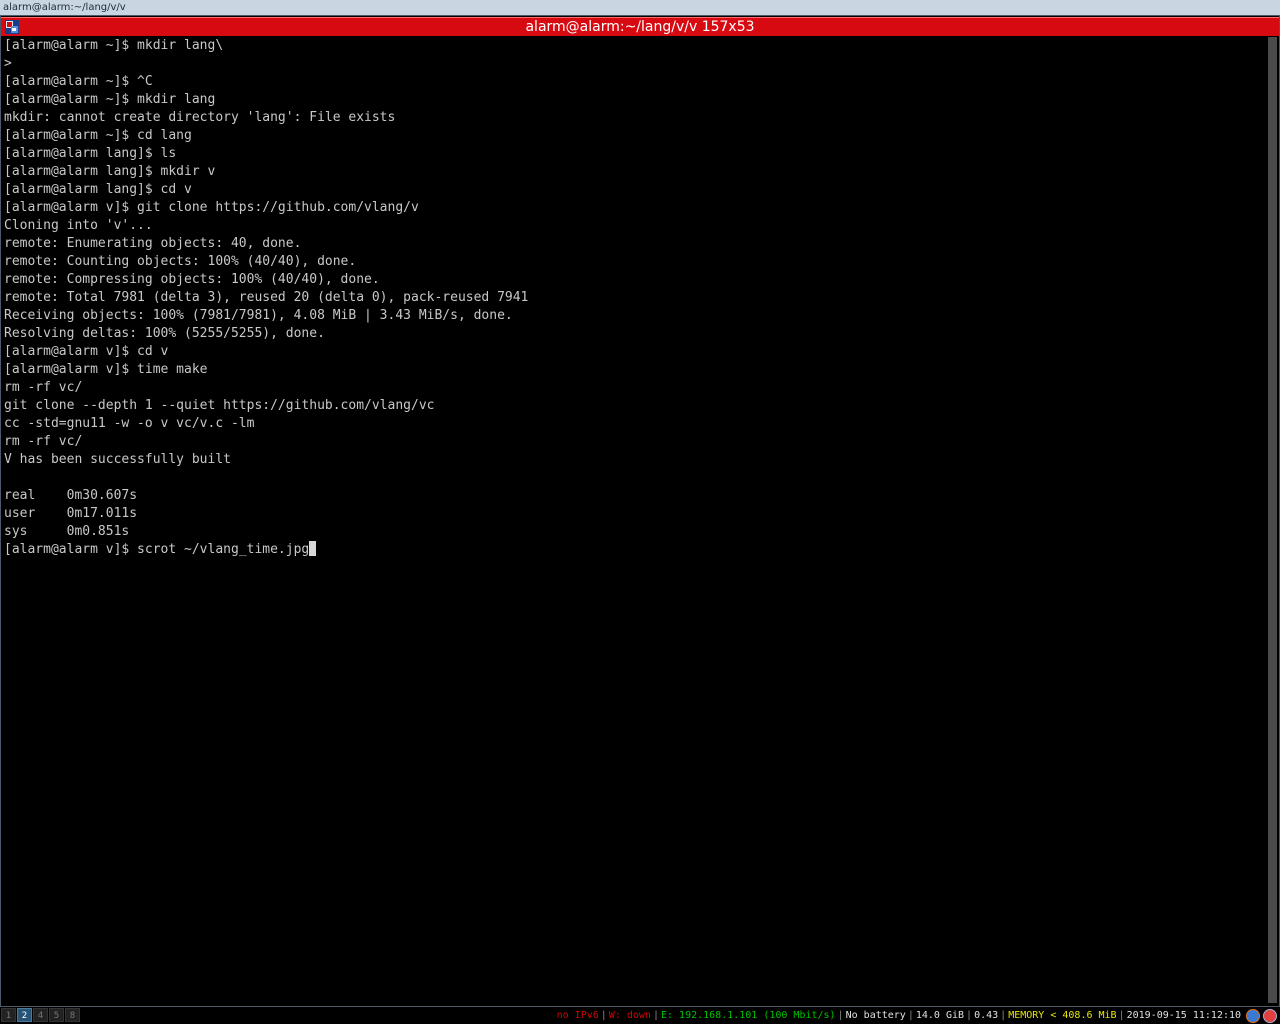 The width and height of the screenshot is (1280, 1024). Describe the element at coordinates (153, 243) in the screenshot. I see `terminal-line: remote: Enumerating objects: 40, done.` at that location.